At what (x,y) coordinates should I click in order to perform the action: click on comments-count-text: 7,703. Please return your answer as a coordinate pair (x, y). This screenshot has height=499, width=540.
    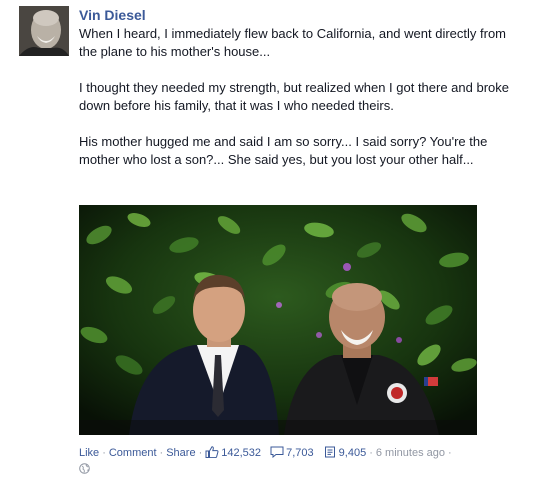
    Looking at the image, I should click on (300, 453).